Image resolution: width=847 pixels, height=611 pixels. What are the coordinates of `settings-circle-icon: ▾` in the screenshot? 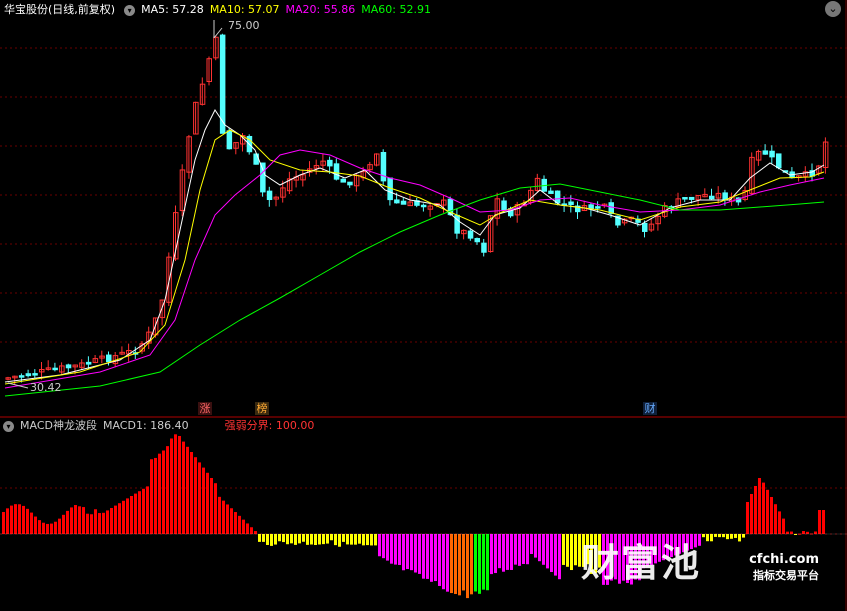 It's located at (130, 10).